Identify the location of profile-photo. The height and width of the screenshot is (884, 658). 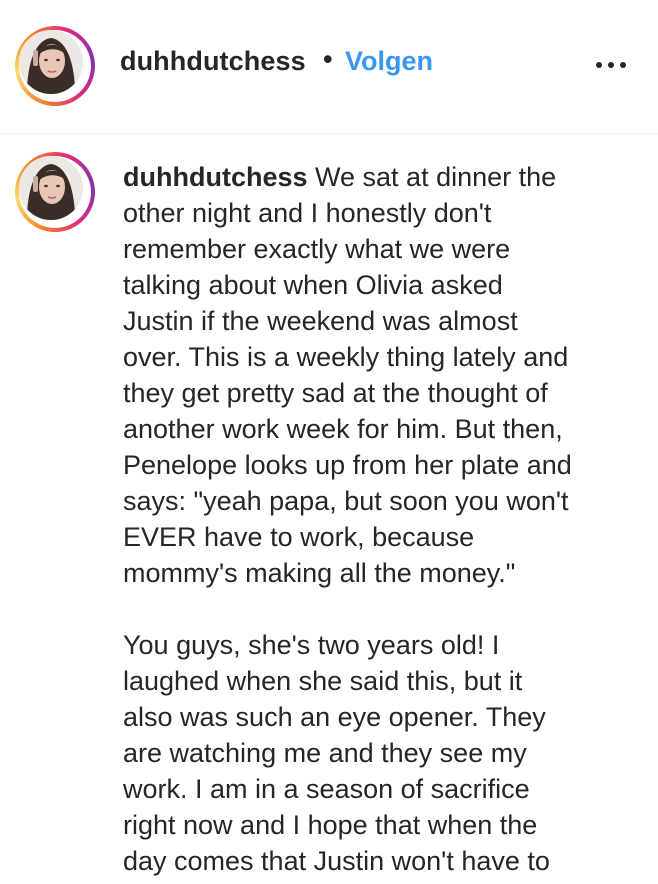
(51, 62).